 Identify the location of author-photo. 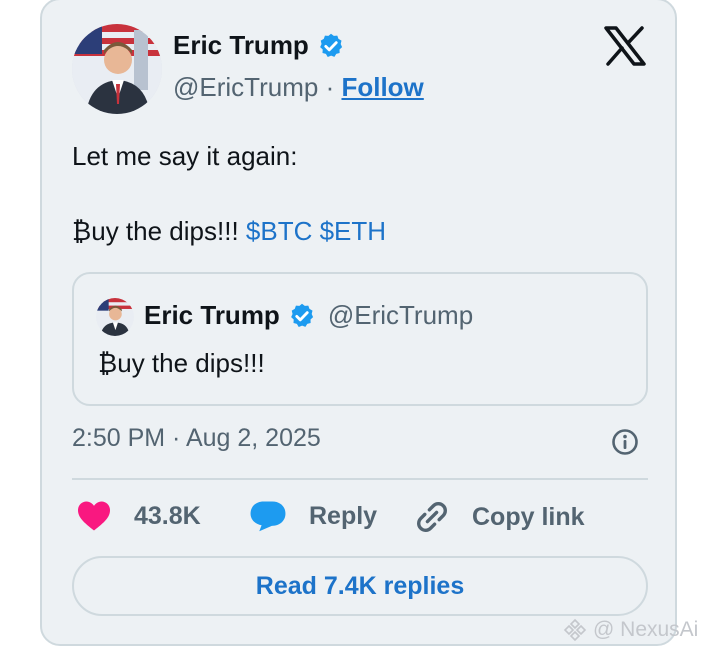
(117, 69).